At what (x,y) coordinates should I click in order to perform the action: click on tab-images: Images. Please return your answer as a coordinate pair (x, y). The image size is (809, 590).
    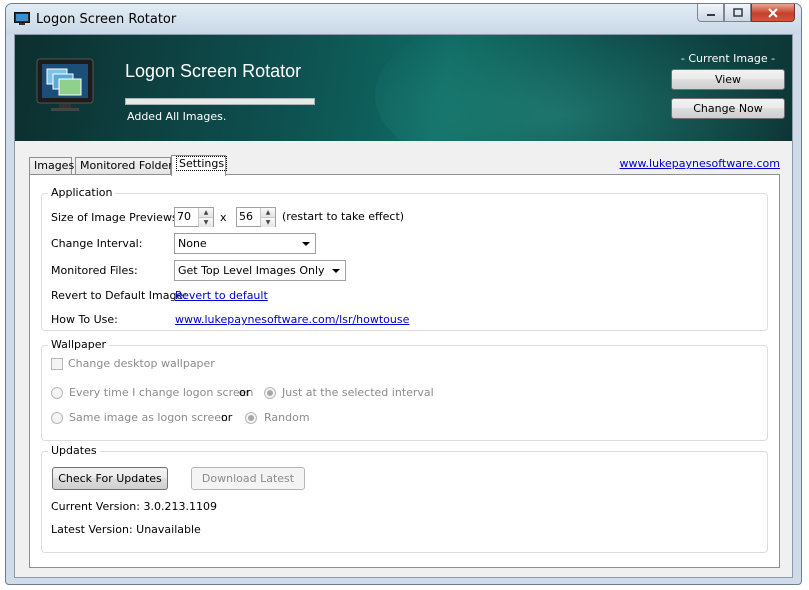
    Looking at the image, I should click on (51, 166).